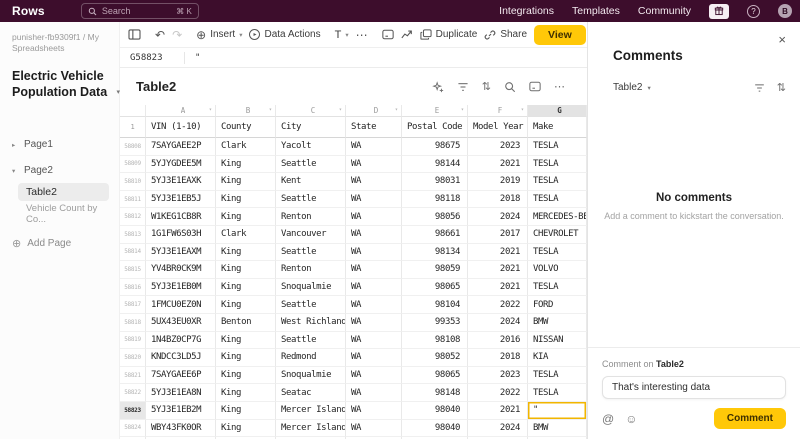  Describe the element at coordinates (177, 35) in the screenshot. I see `redo-button: ↷` at that location.